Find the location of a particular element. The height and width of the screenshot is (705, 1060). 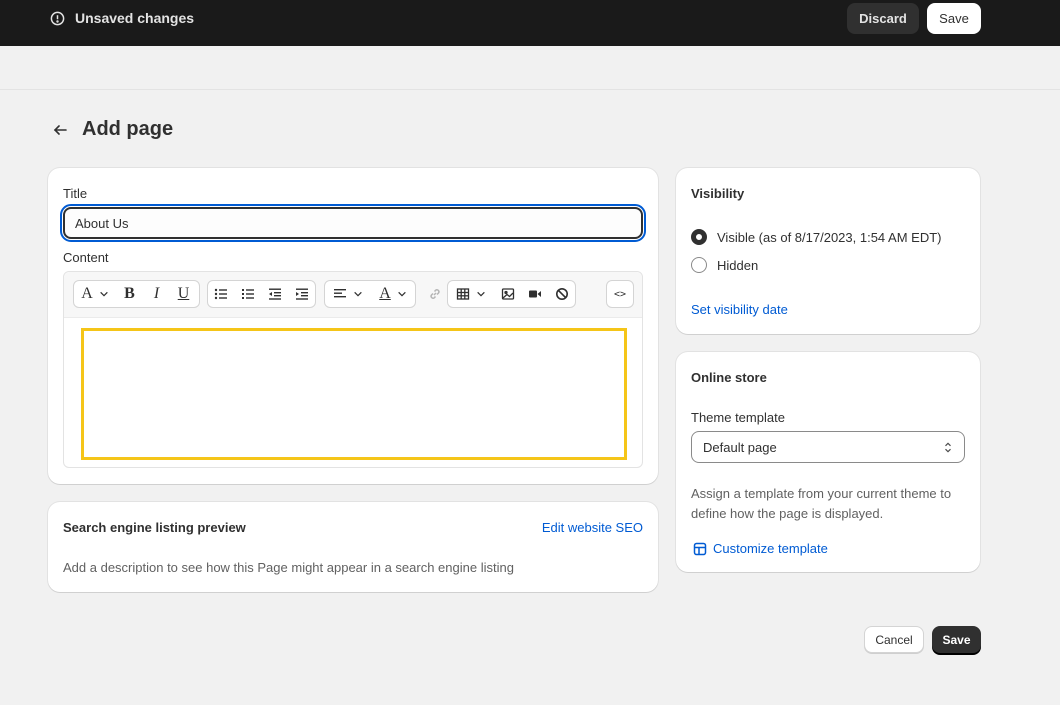

bulleted-list-icon is located at coordinates (221, 294).